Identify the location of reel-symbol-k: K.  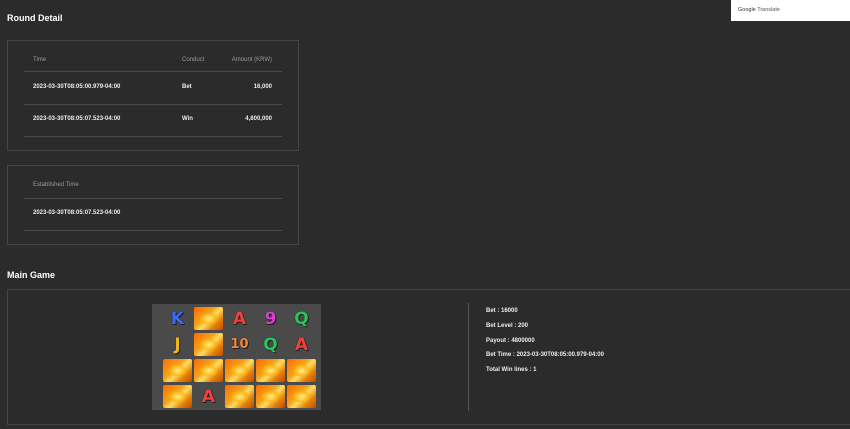
(177, 318).